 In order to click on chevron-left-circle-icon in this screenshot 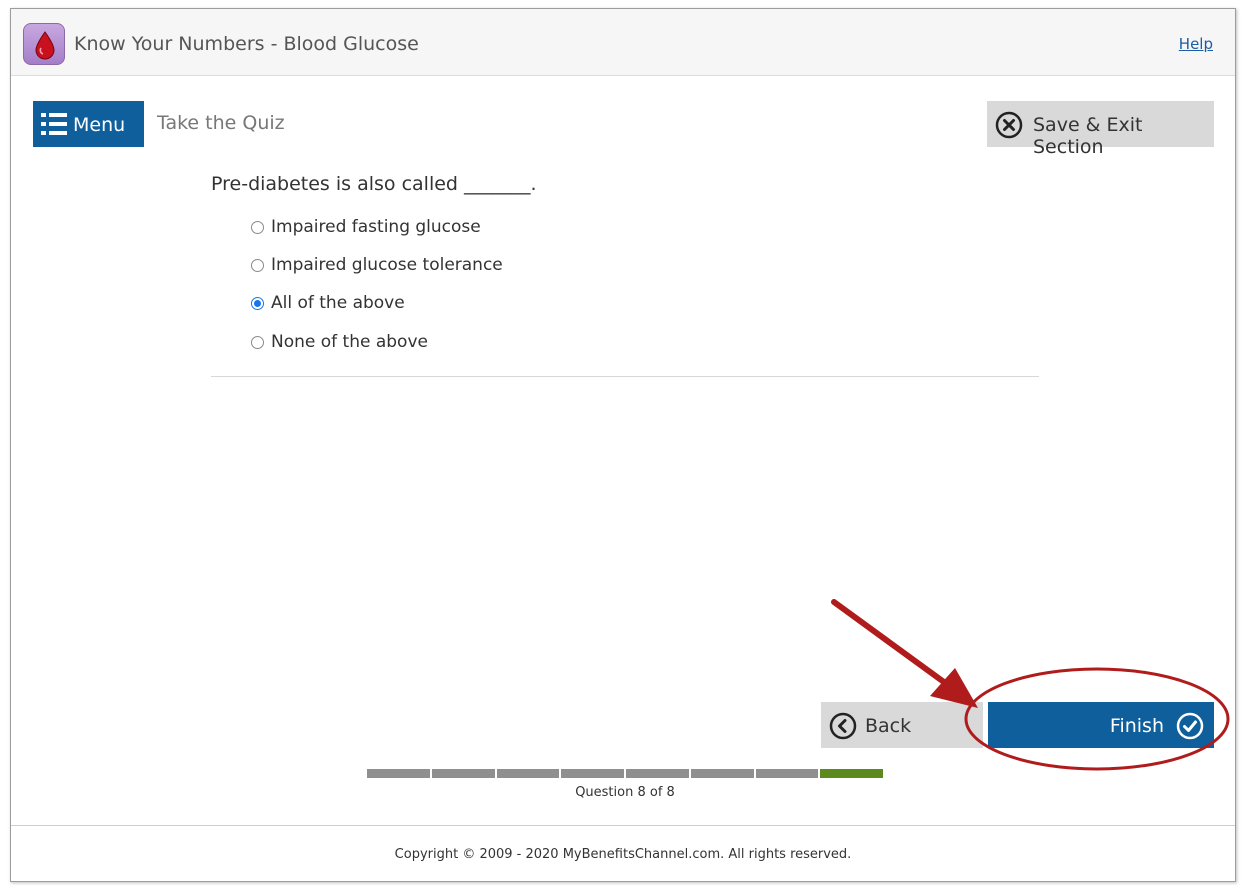, I will do `click(843, 728)`.